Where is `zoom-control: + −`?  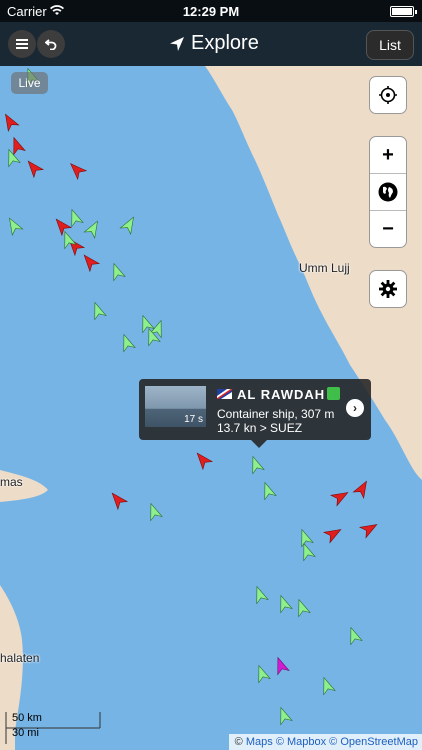 zoom-control: + − is located at coordinates (388, 192).